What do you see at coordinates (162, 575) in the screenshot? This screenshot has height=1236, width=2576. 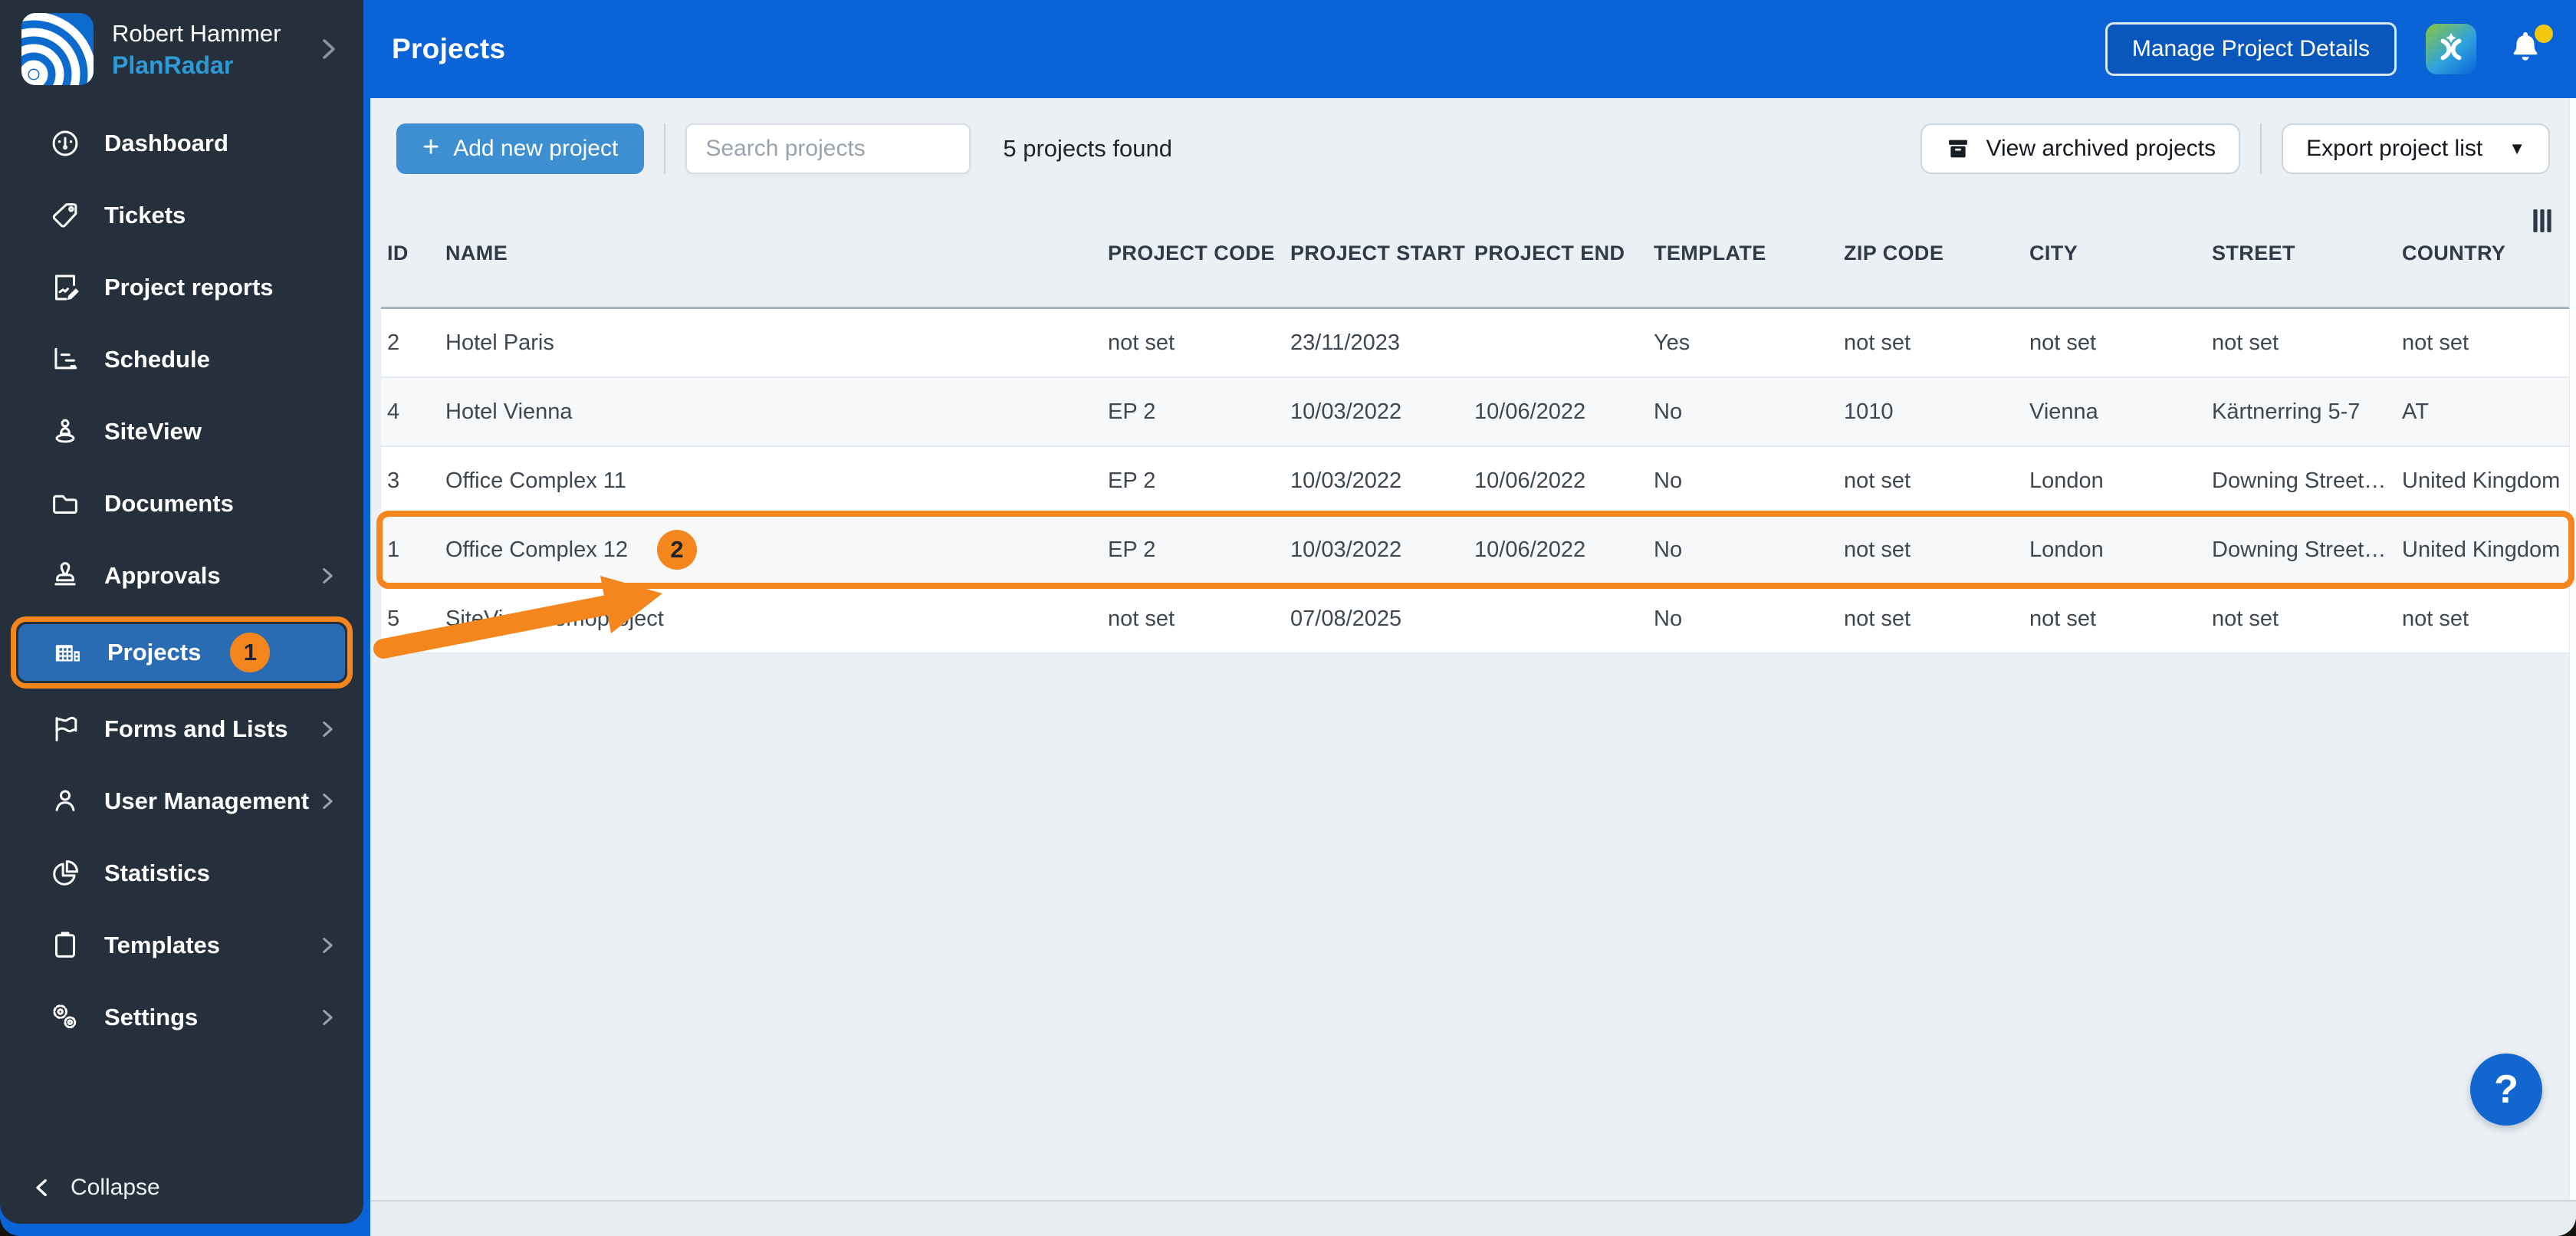 I see `sidebar-item-label: Approvals` at bounding box center [162, 575].